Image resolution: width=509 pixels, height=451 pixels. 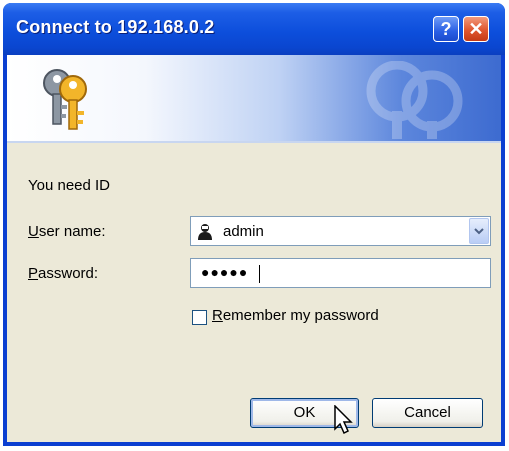 I want to click on close-icon: ✕, so click(x=476, y=29).